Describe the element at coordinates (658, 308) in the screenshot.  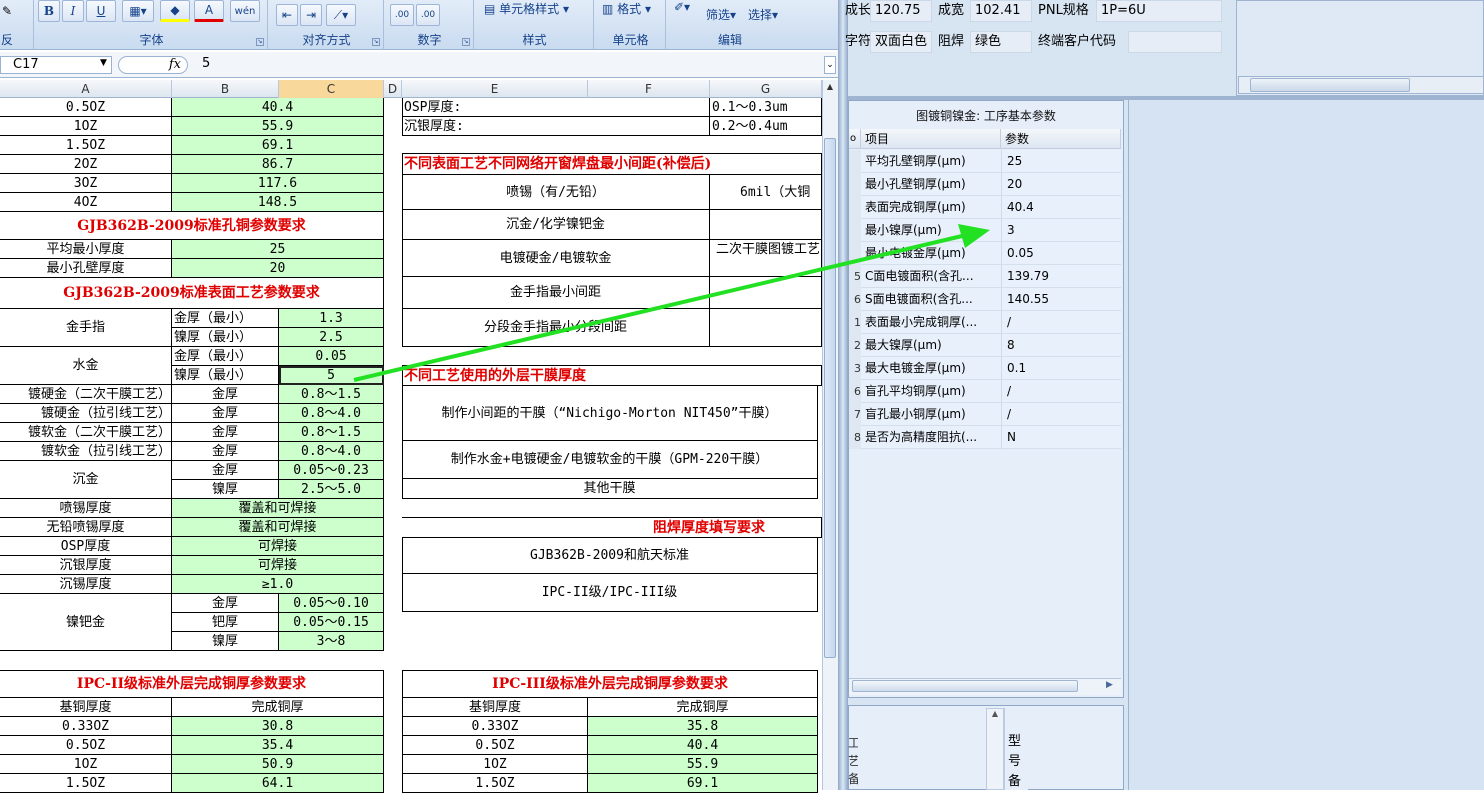
I see `annotation-arrow` at that location.